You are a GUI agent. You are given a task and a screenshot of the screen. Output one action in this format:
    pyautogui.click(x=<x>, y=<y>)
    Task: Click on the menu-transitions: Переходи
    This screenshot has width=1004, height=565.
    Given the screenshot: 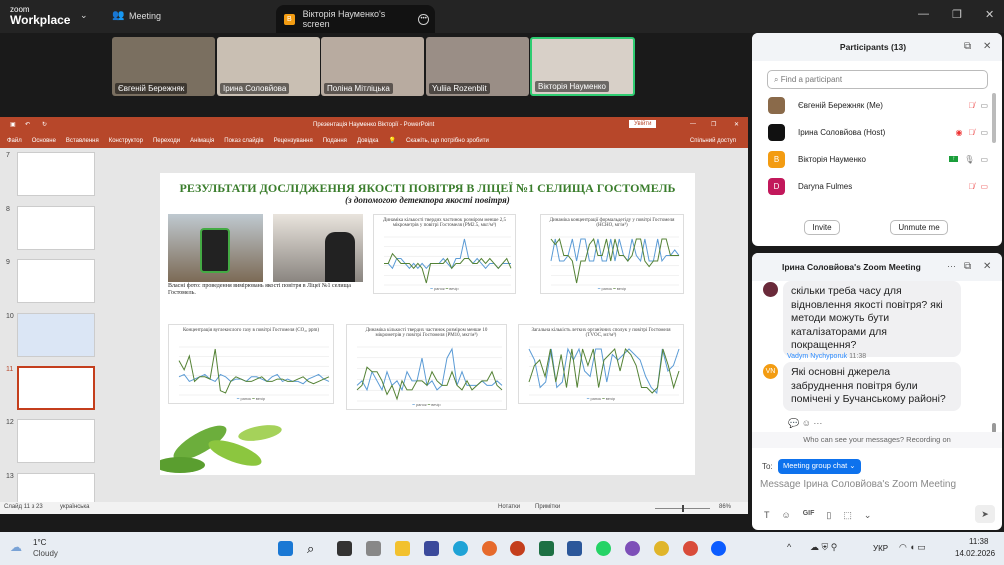 What is the action you would take?
    pyautogui.click(x=166, y=141)
    